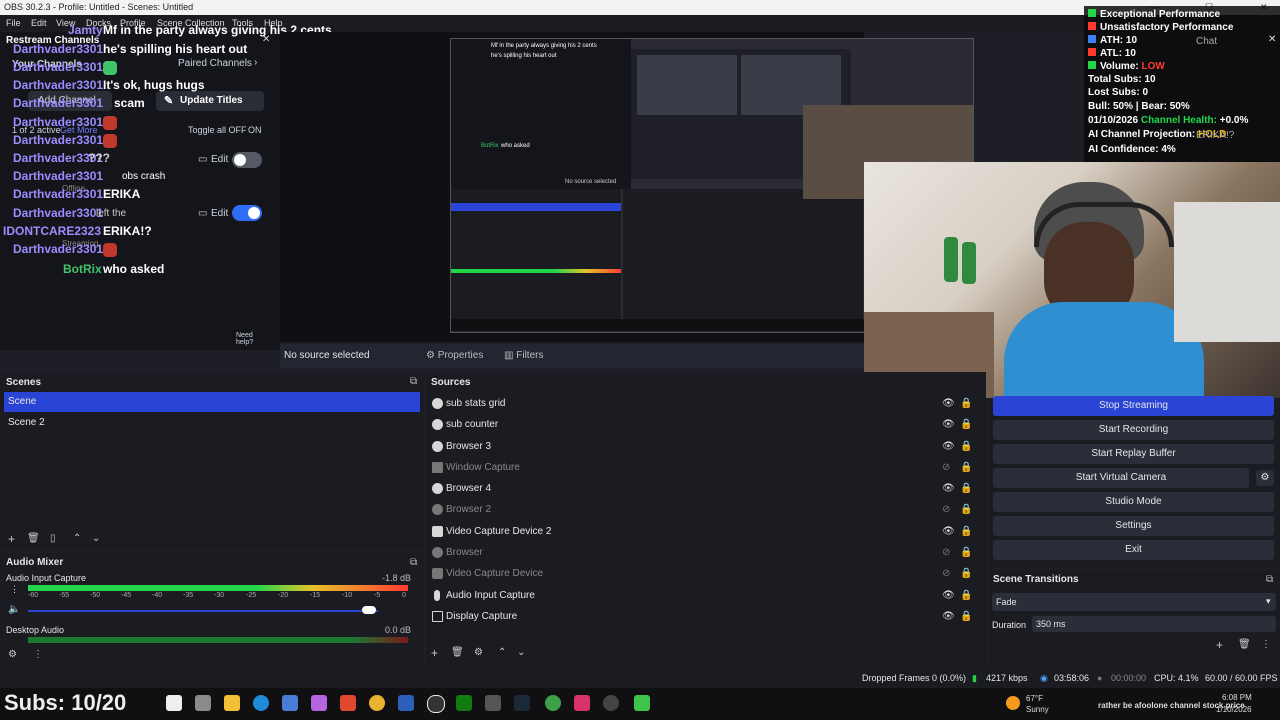 The width and height of the screenshot is (1280, 720). I want to click on word-icon, so click(406, 703).